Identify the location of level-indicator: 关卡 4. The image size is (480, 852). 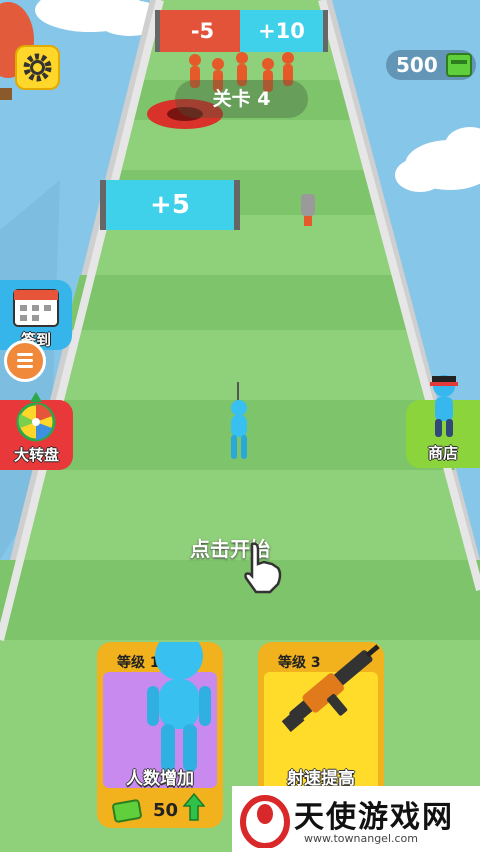
(241, 99).